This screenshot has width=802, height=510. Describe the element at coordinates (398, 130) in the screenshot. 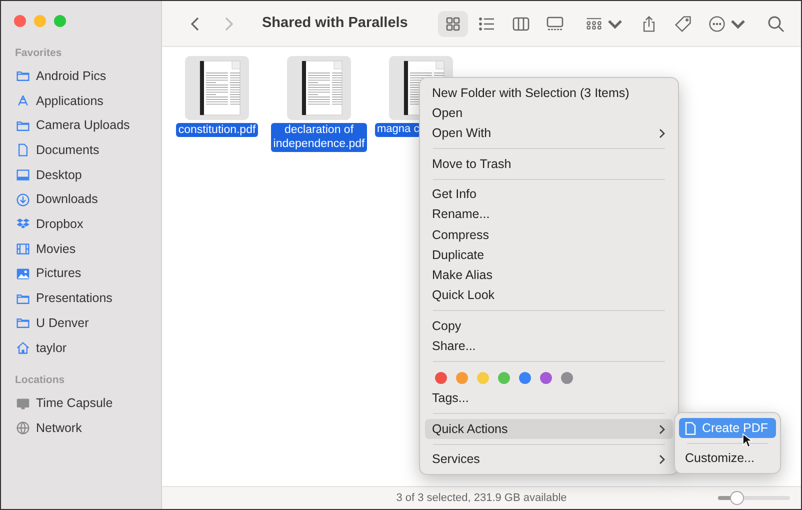

I see `file-name: magna c` at that location.